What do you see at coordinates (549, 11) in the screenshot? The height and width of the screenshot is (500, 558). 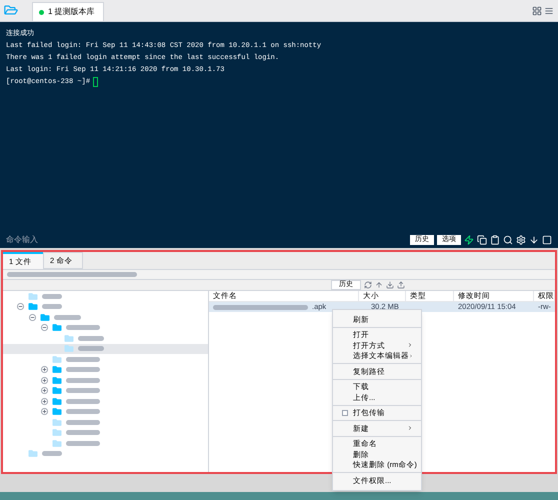 I see `menu-icon` at bounding box center [549, 11].